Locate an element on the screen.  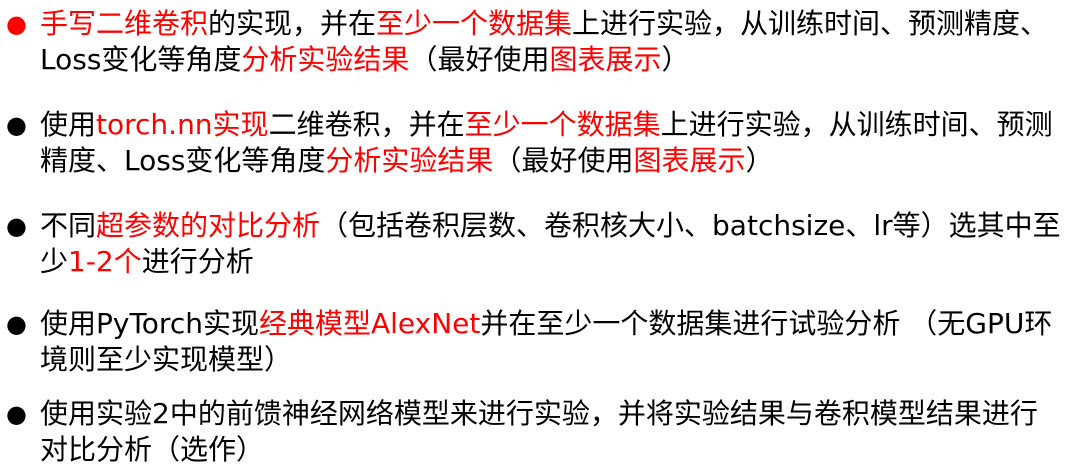
text-segment: 不同 is located at coordinates (68, 225).